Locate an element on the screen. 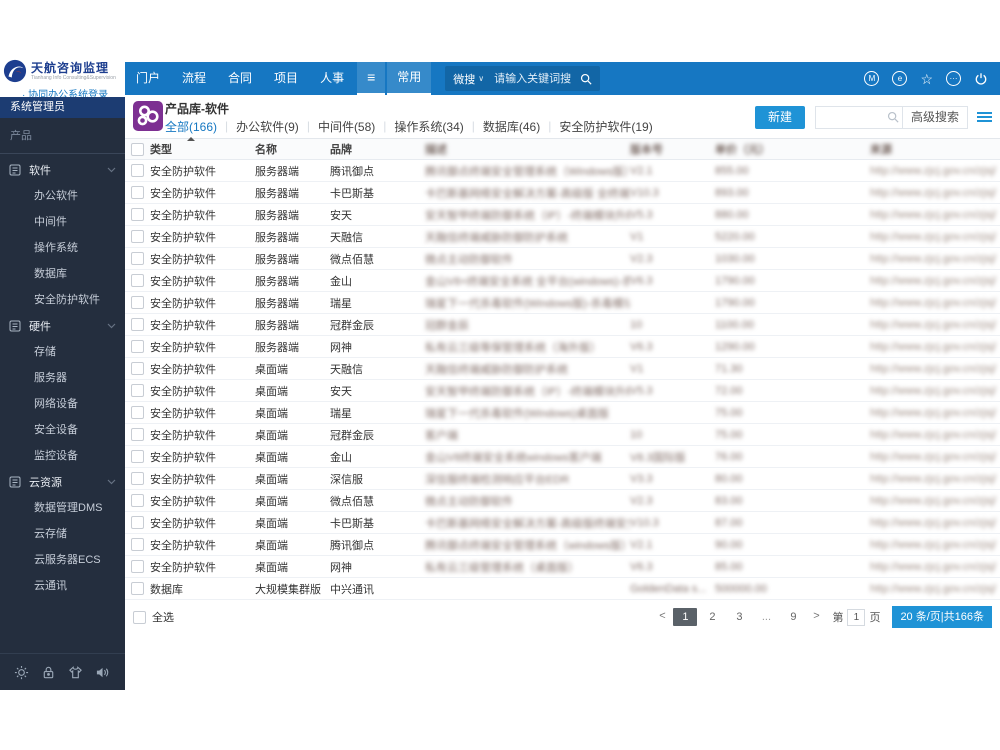 The width and height of the screenshot is (1000, 750). tab-4: 操作系统(34) is located at coordinates (428, 126).